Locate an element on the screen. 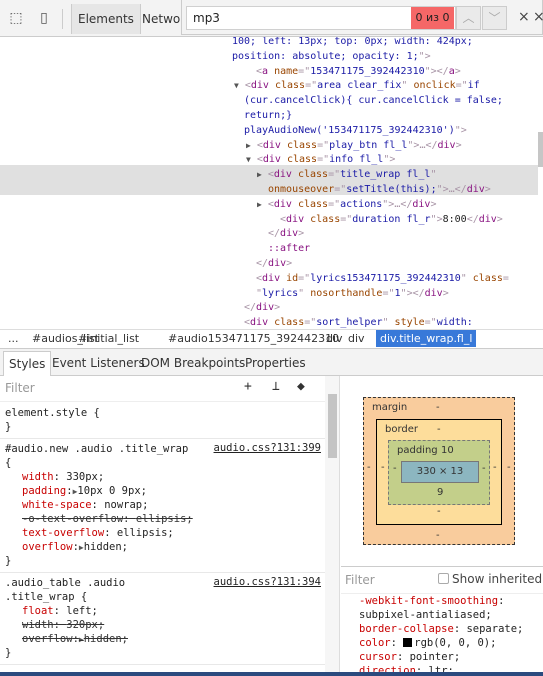 This screenshot has width=543, height=676. dom-line: return;} is located at coordinates (268, 115).